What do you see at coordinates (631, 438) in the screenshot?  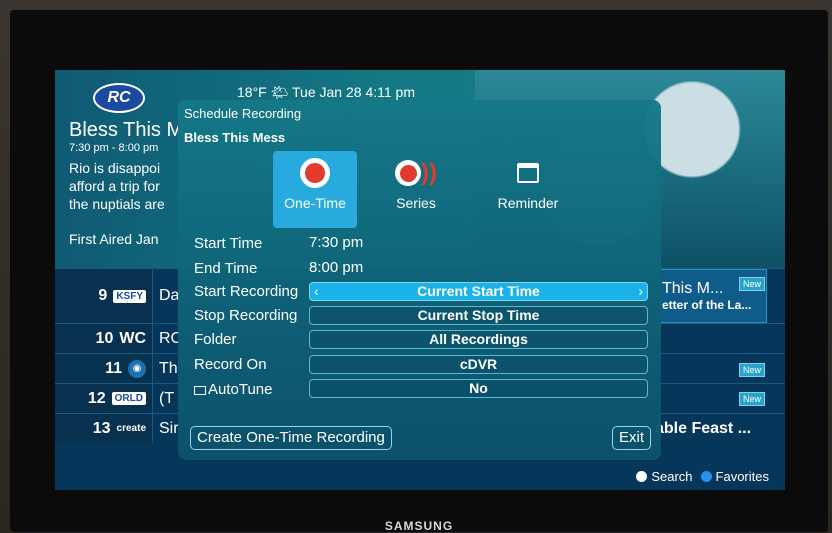 I see `exit-button: Exit` at bounding box center [631, 438].